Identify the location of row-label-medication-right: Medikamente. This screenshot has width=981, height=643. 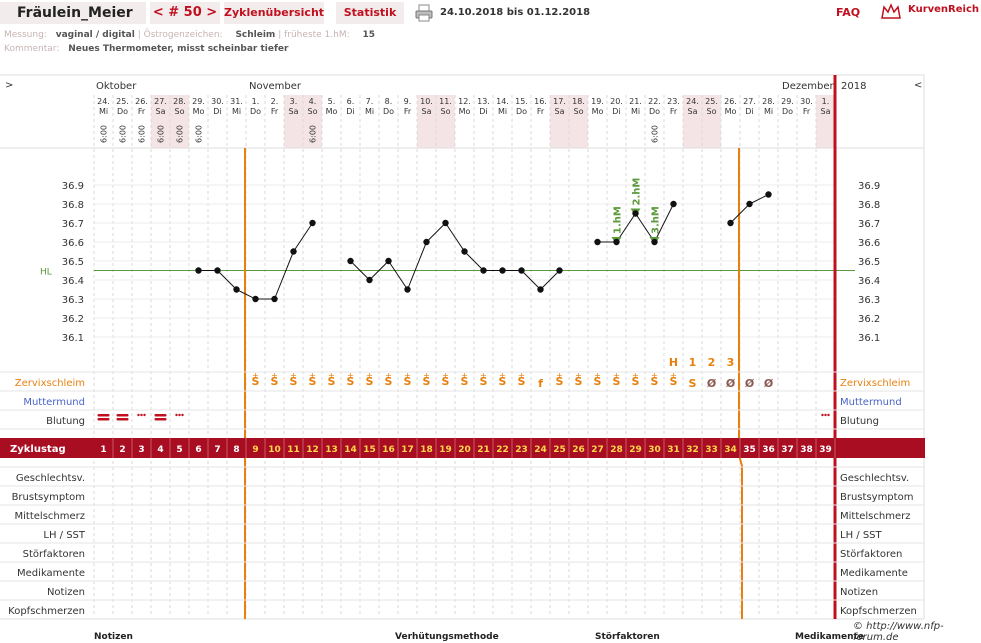
(874, 573).